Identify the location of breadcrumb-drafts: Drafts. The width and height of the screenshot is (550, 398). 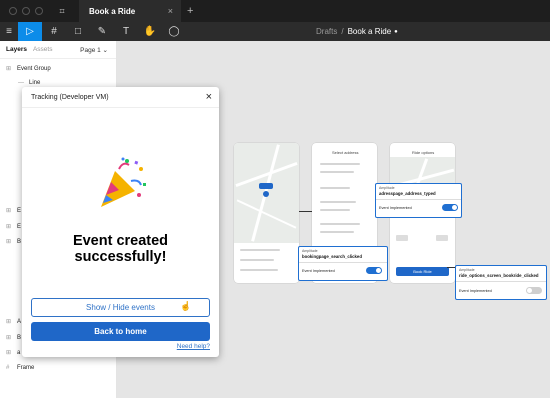
(326, 31).